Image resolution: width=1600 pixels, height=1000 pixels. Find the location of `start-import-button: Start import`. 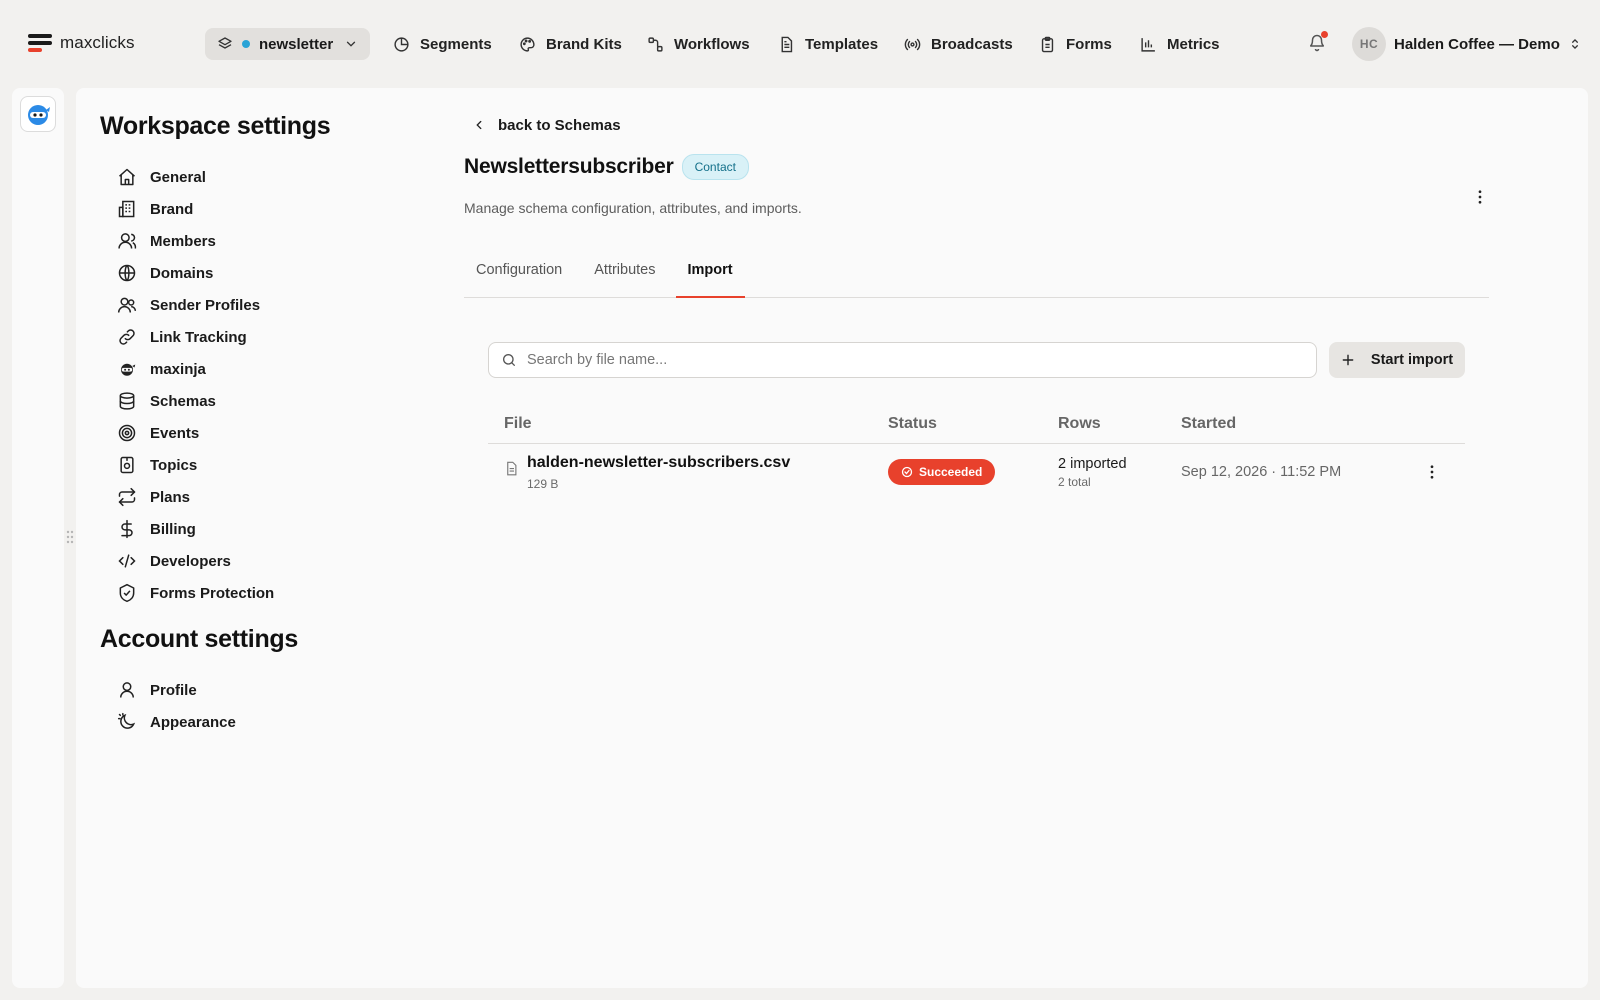

start-import-button: Start import is located at coordinates (1397, 360).